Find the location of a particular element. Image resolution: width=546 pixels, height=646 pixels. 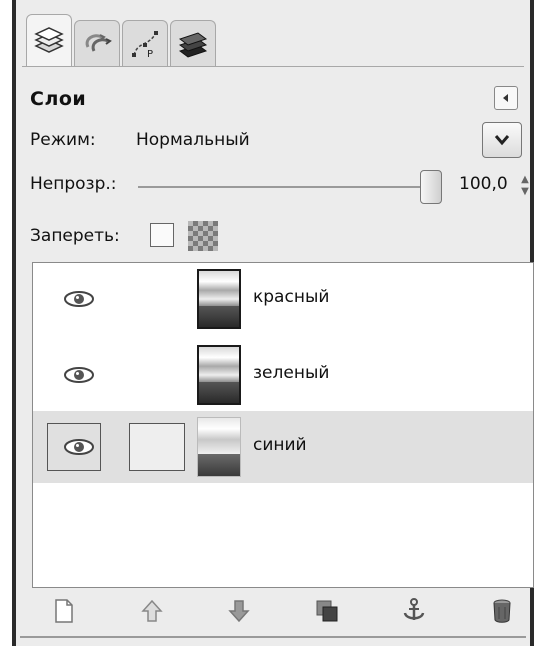

tab-channels is located at coordinates (193, 43).